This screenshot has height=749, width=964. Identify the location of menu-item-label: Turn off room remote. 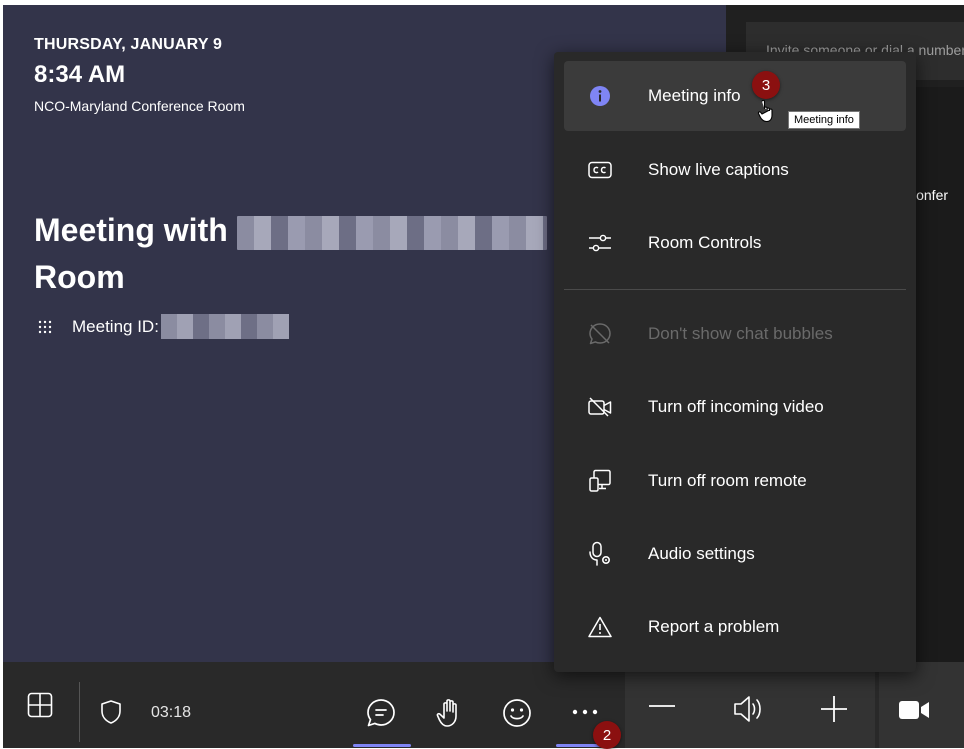
(727, 480).